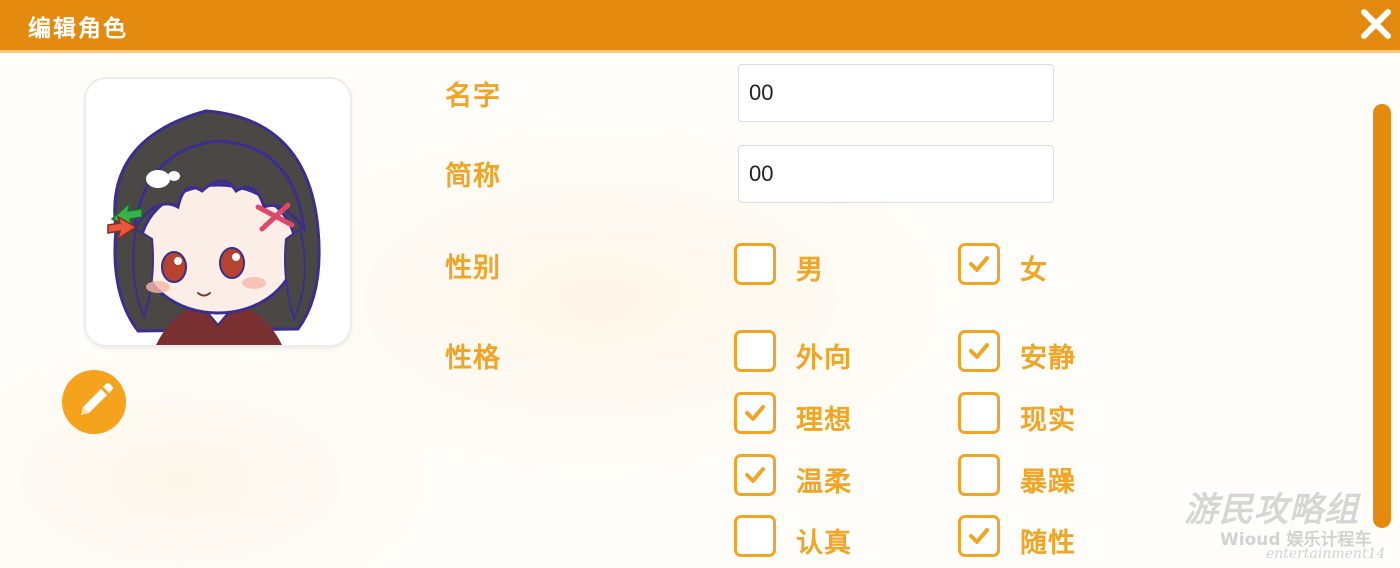  Describe the element at coordinates (1034, 270) in the screenshot. I see `gender-female-label: 女` at that location.